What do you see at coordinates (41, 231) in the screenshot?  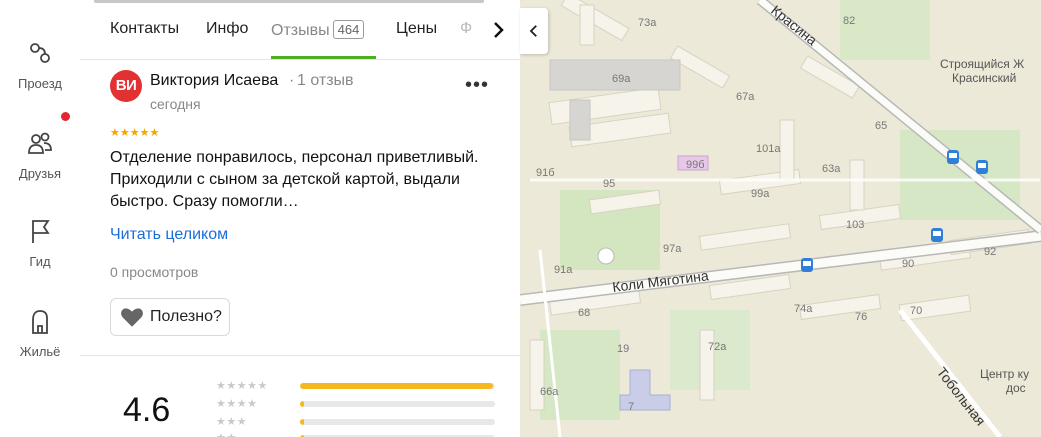 I see `flag-icon` at bounding box center [41, 231].